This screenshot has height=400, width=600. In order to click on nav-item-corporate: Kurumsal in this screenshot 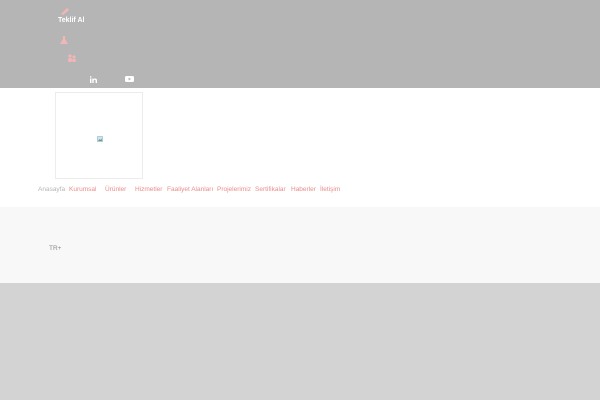, I will do `click(82, 189)`.